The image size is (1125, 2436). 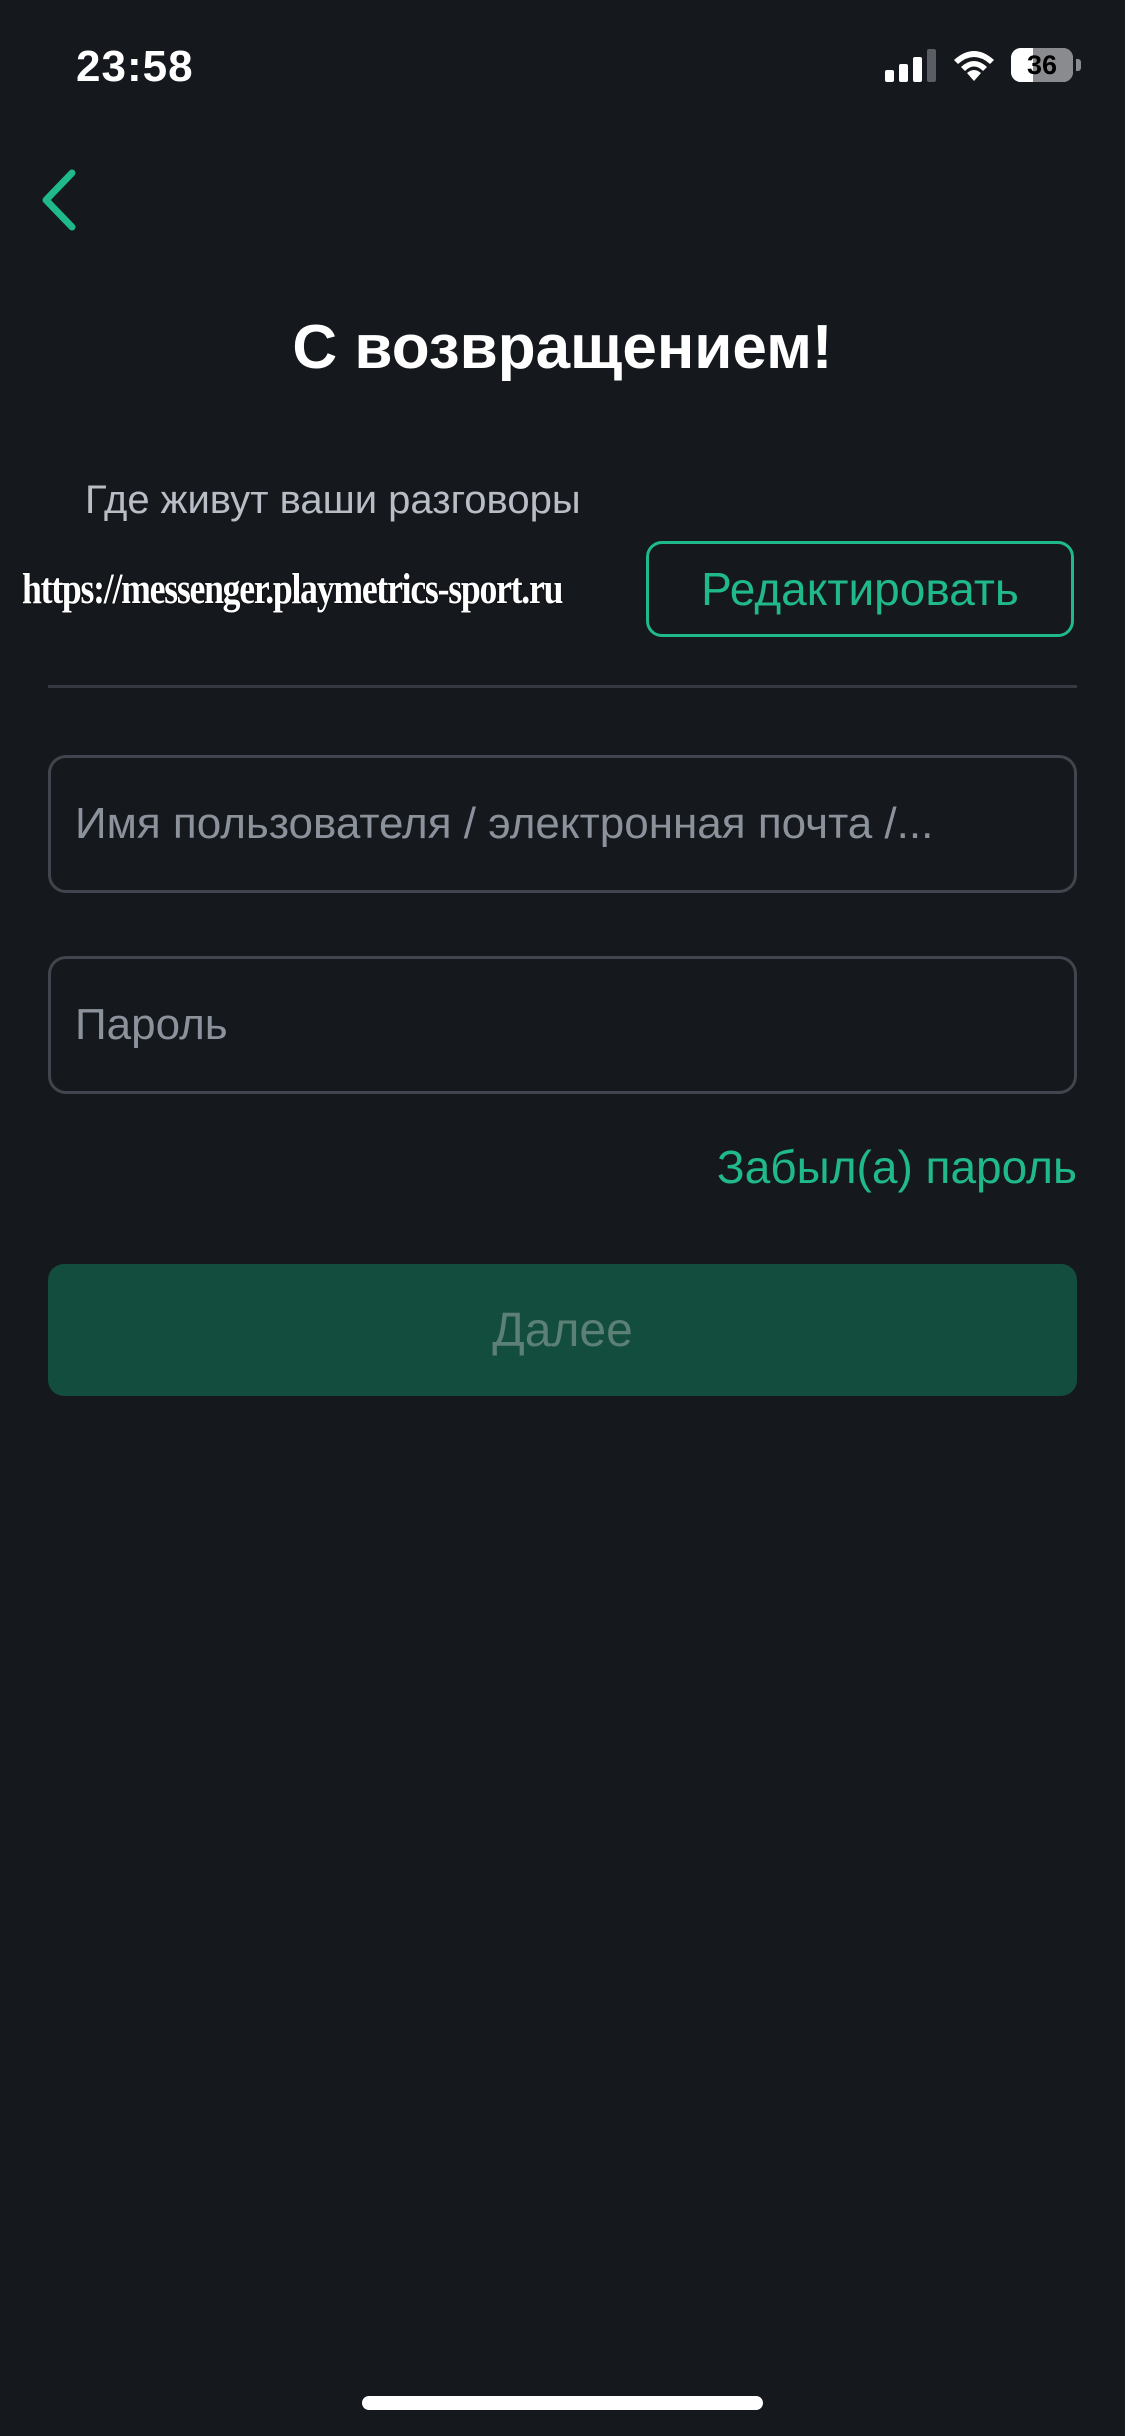 I want to click on signal-icon, so click(x=910, y=65).